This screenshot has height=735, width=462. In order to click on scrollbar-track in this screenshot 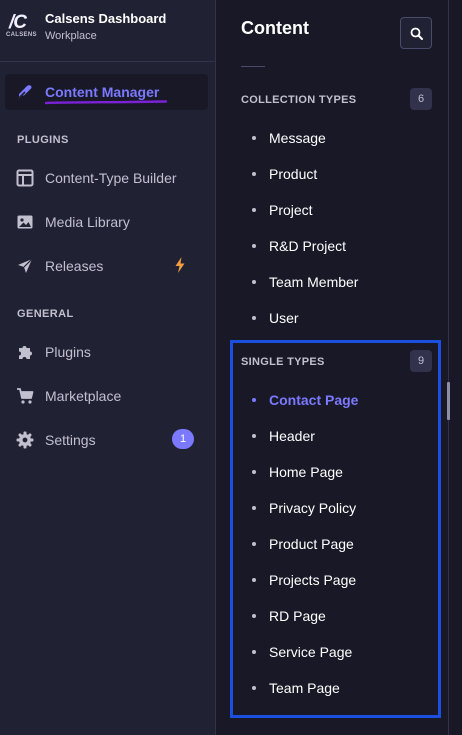, I will do `click(455, 367)`.